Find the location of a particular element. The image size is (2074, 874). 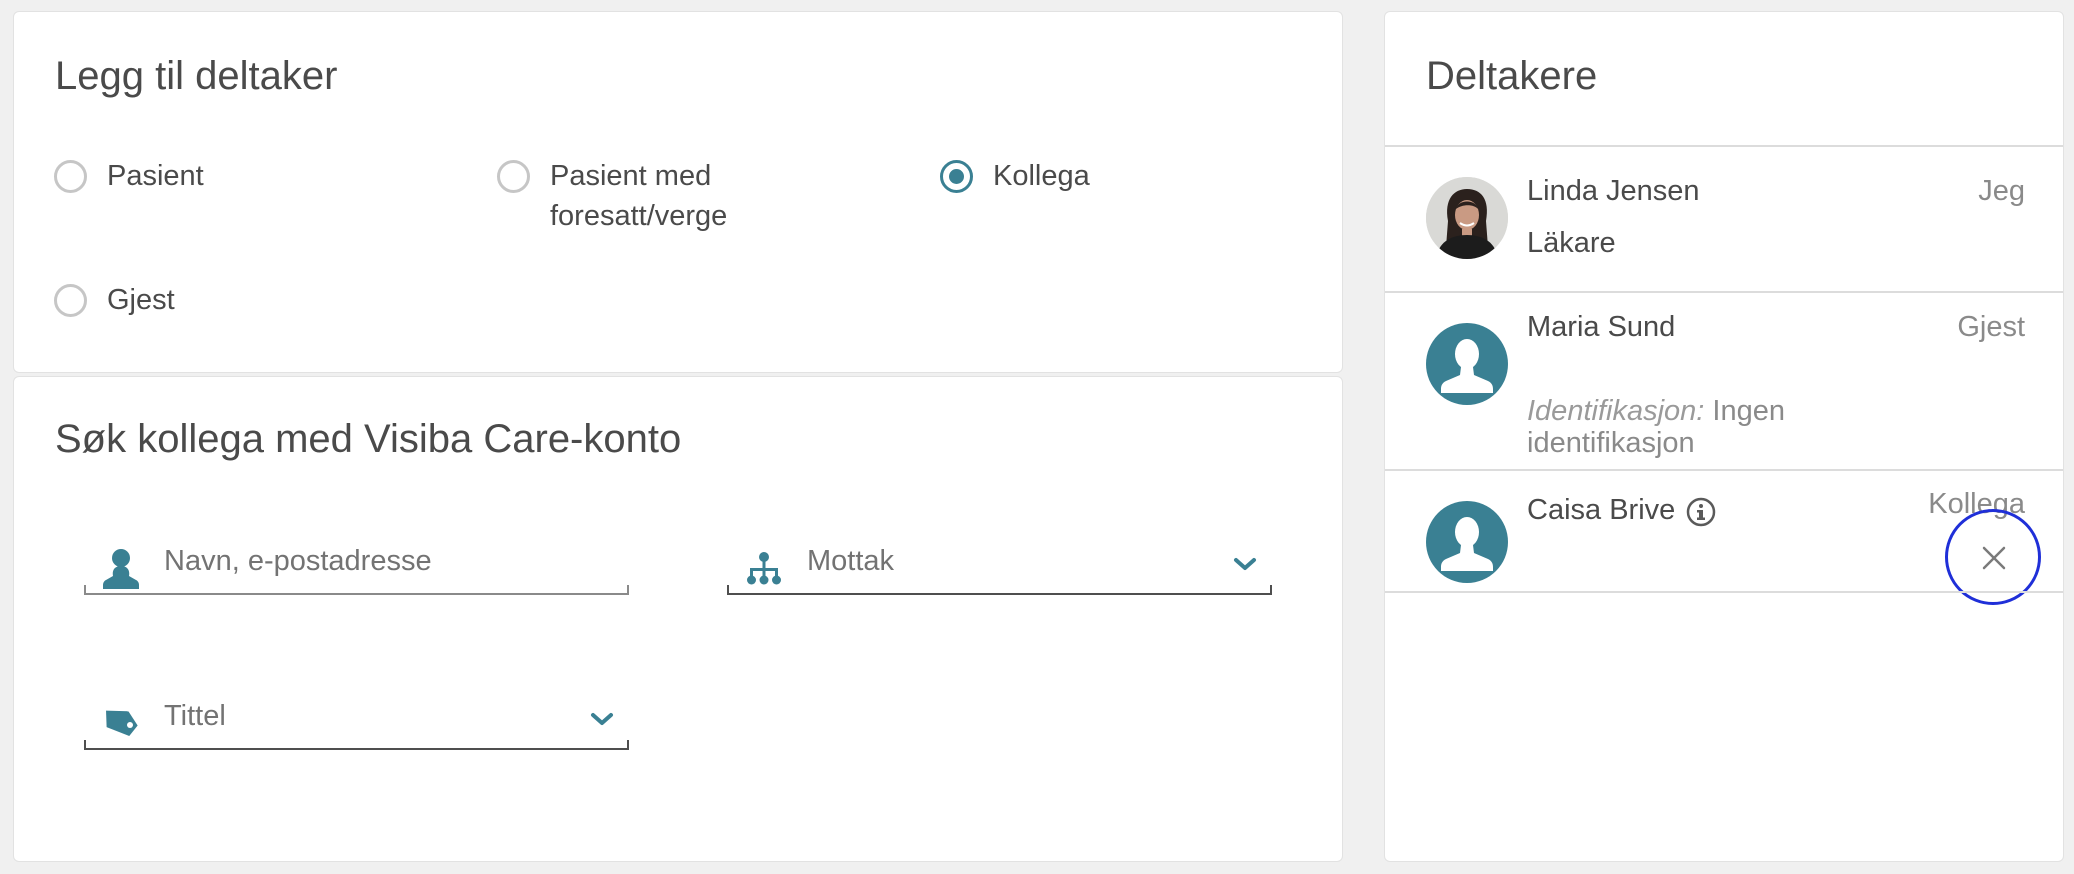

radio-label-line2: foresatt/verge is located at coordinates (639, 216).